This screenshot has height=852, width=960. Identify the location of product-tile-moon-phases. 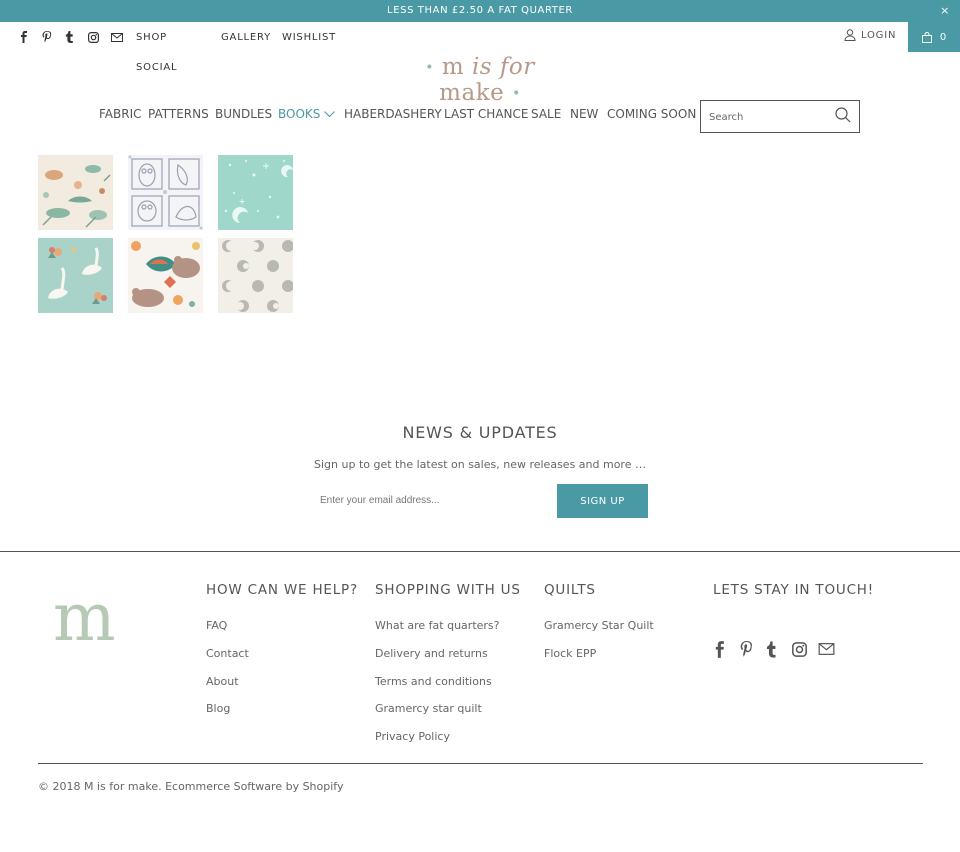
(255, 275).